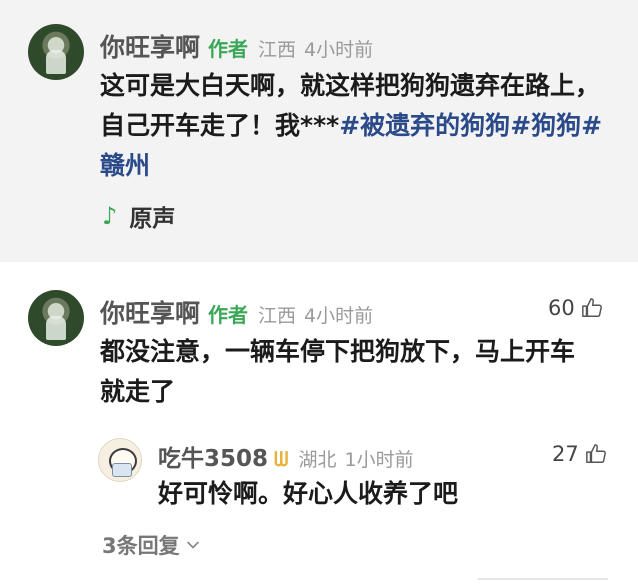  Describe the element at coordinates (150, 312) in the screenshot. I see `comment-author-name: 你旺享啊` at that location.